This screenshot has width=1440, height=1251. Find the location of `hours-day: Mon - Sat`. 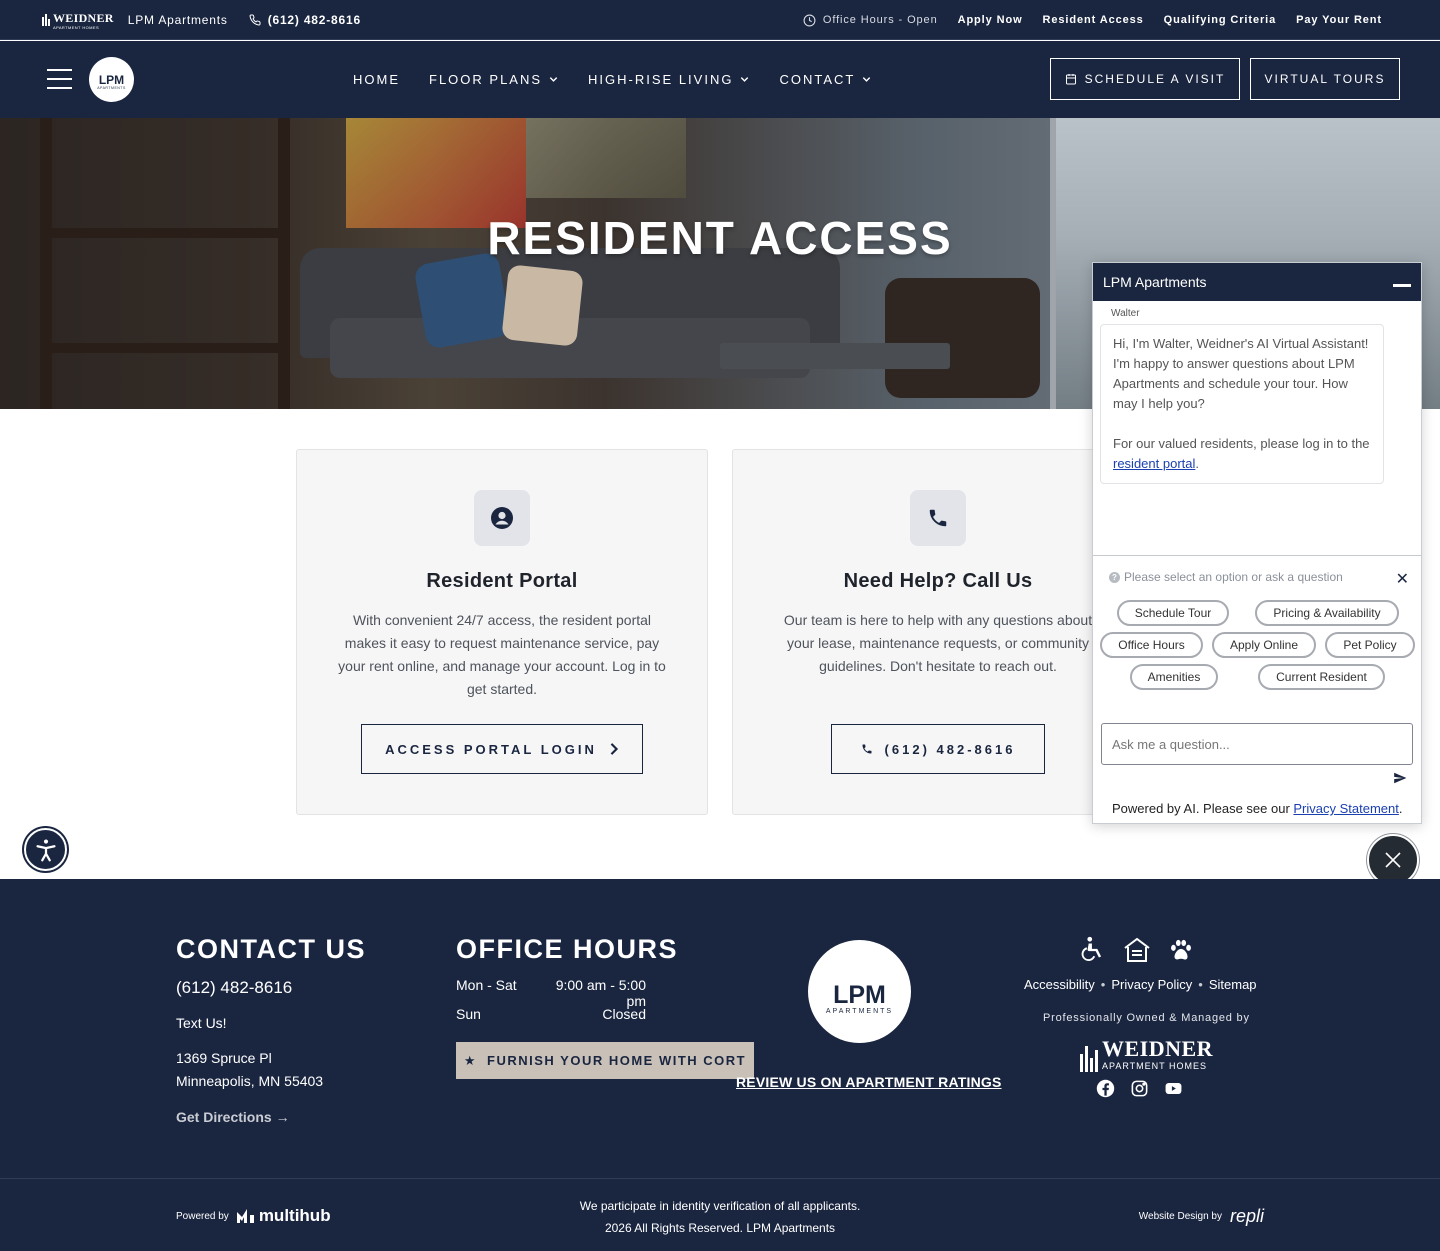

hours-day: Mon - Sat is located at coordinates (486, 985).